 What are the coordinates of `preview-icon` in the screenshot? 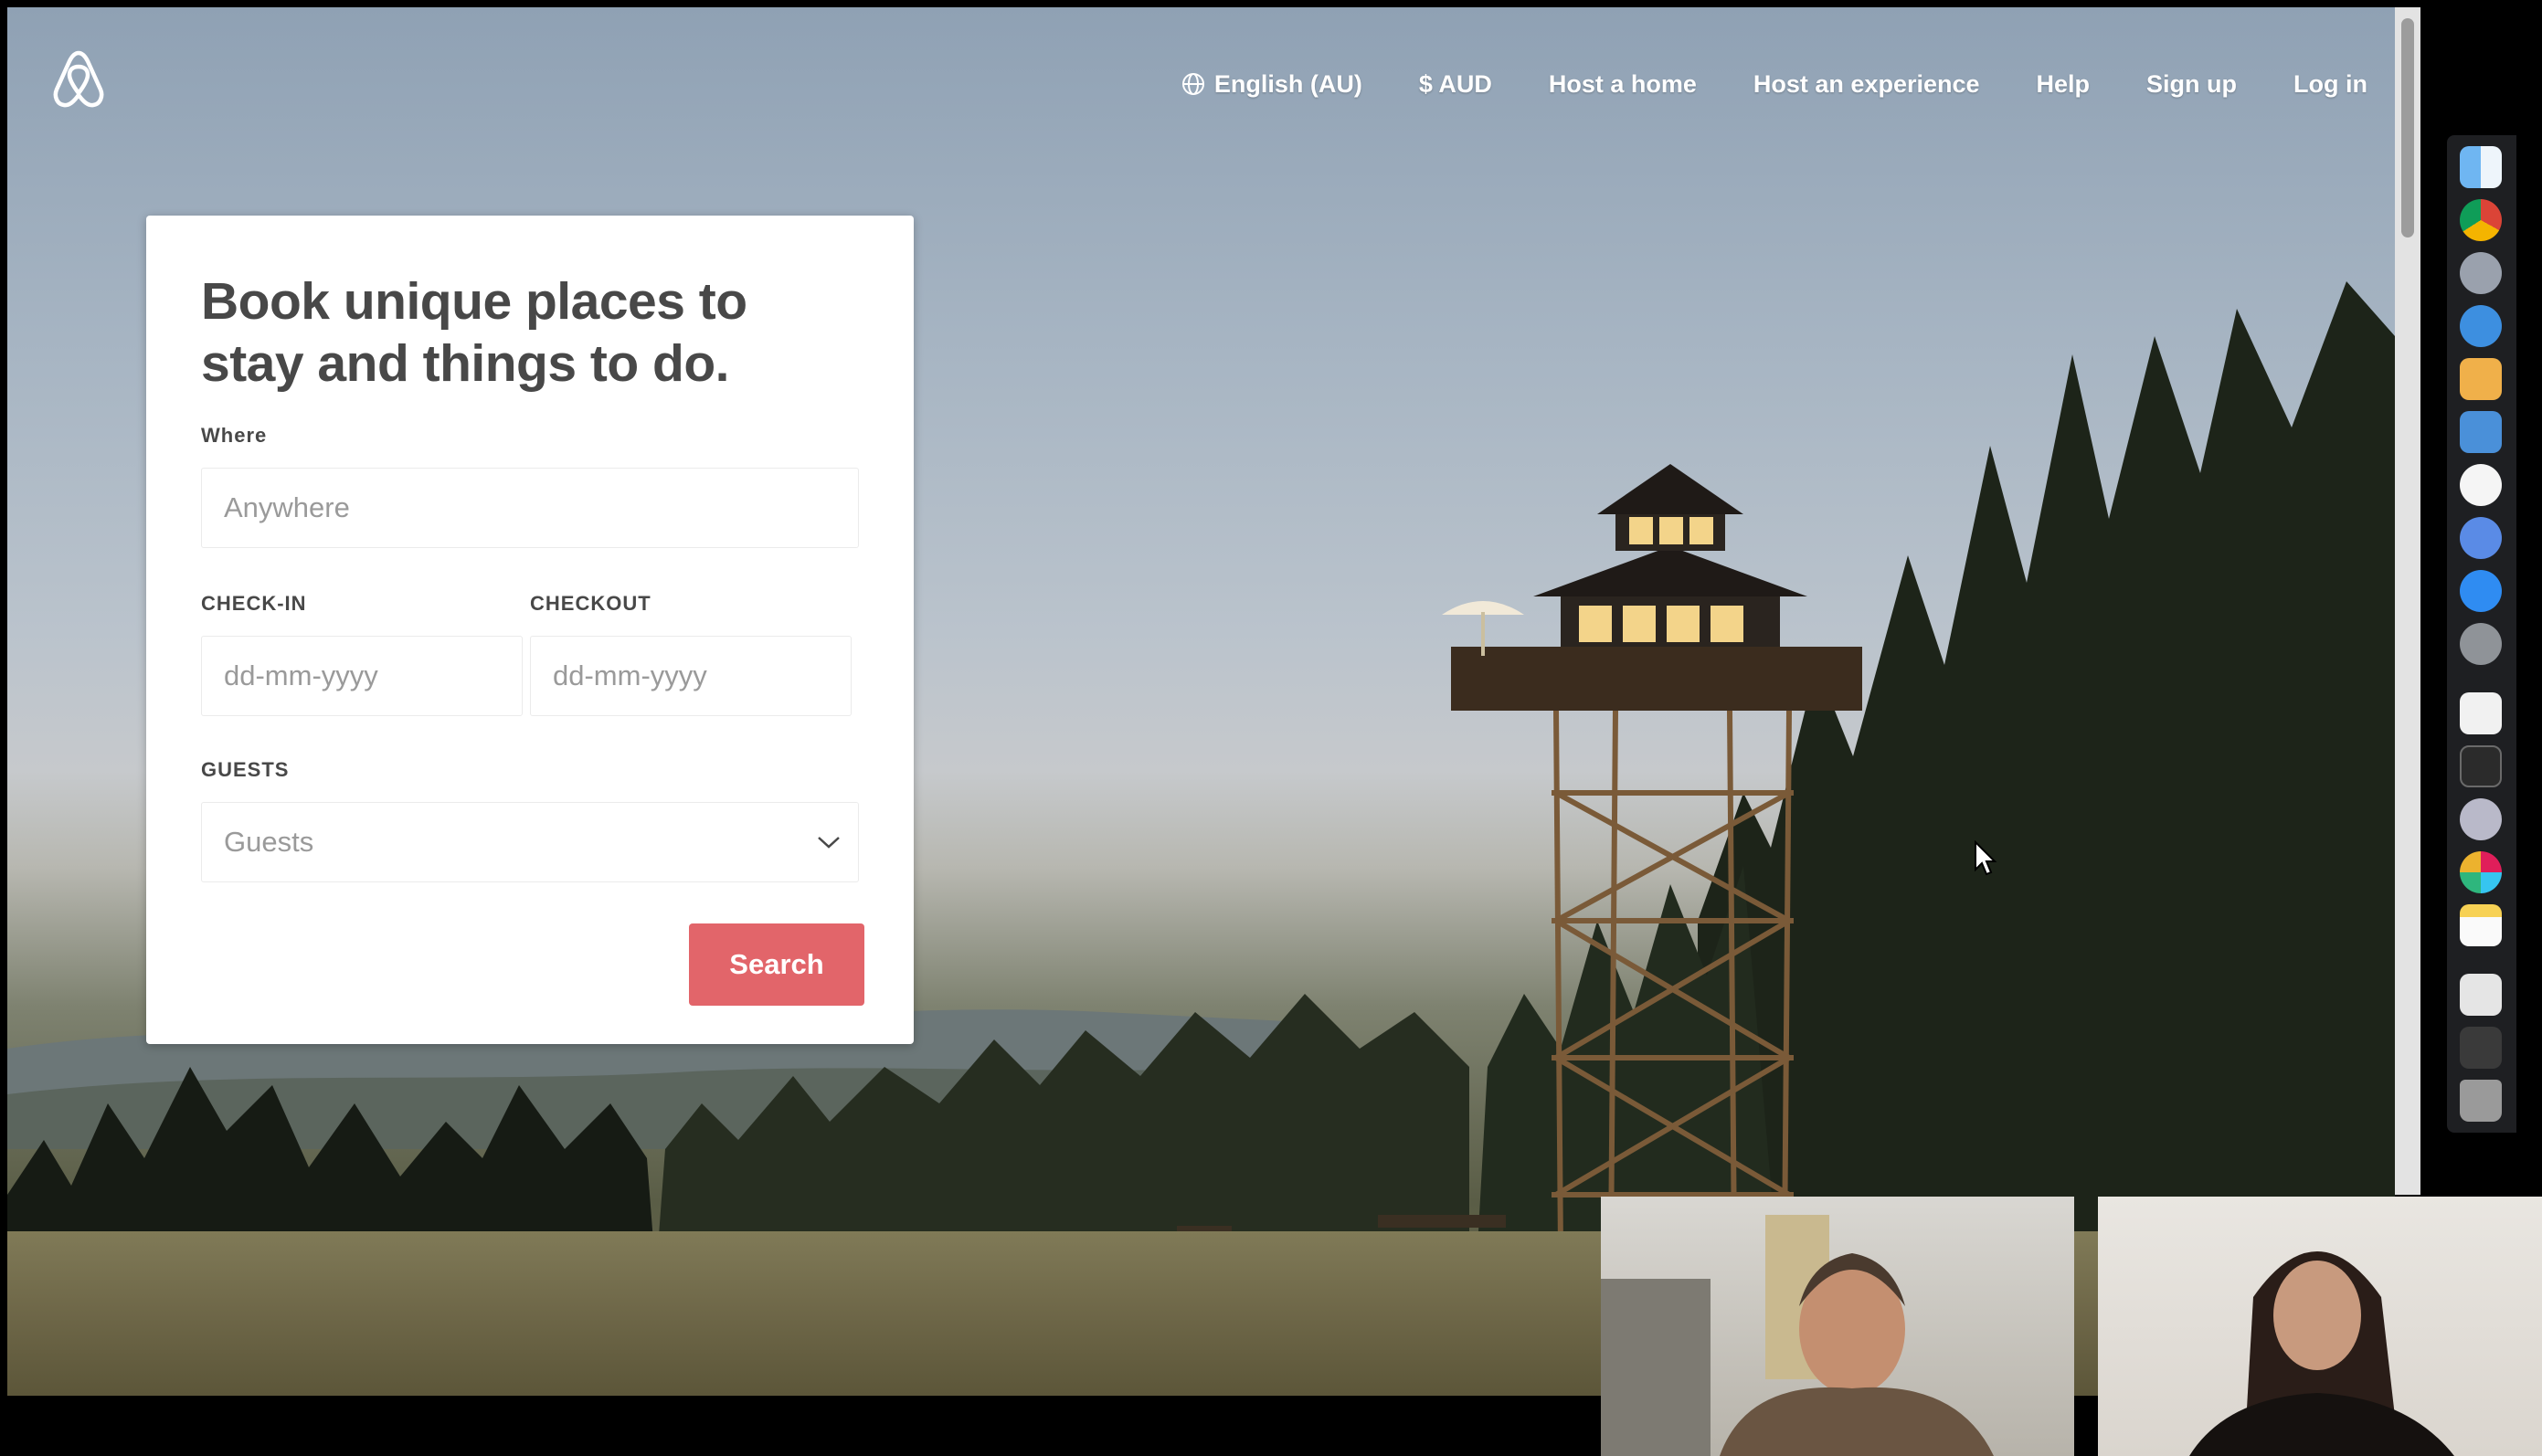 It's located at (2481, 995).